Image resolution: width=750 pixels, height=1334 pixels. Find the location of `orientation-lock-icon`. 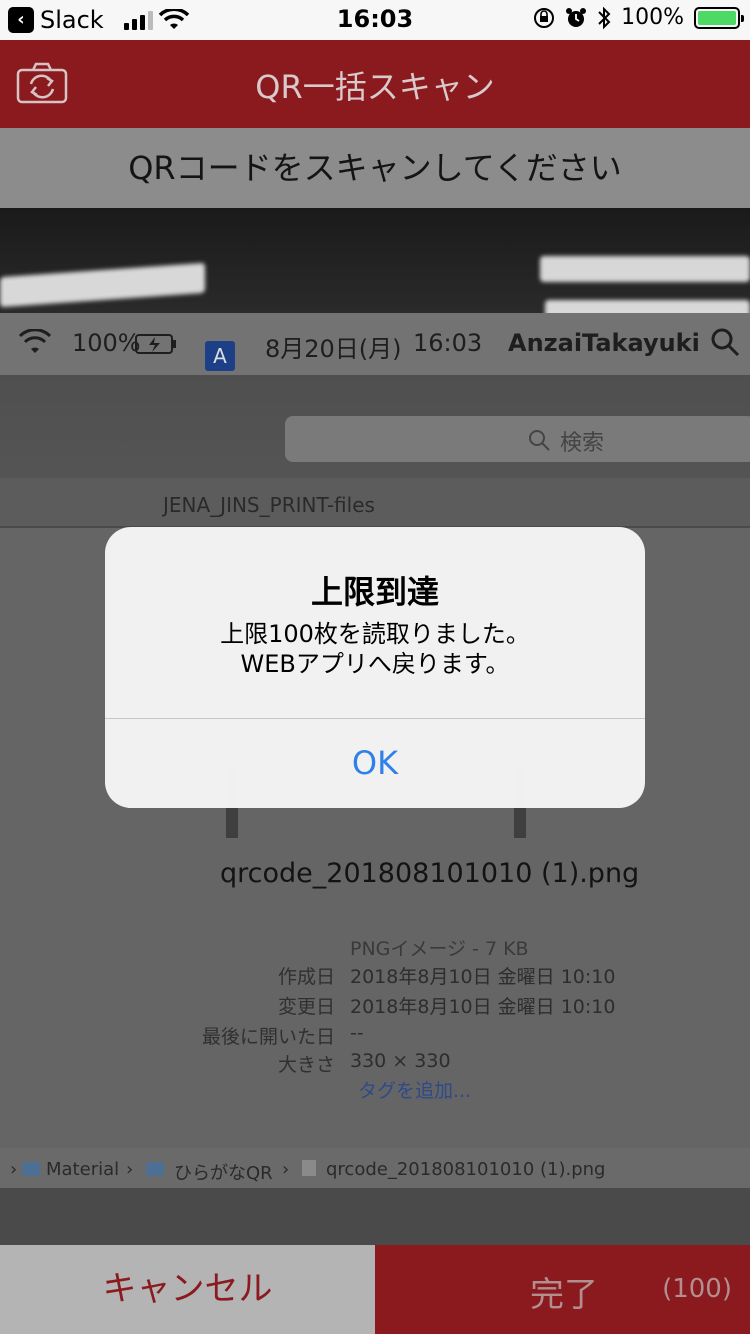

orientation-lock-icon is located at coordinates (544, 17).